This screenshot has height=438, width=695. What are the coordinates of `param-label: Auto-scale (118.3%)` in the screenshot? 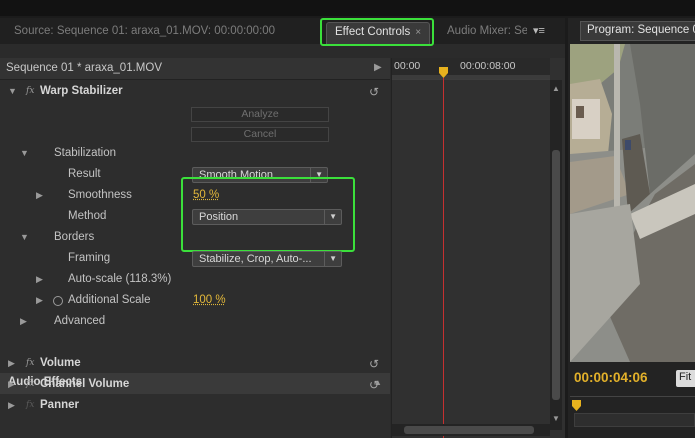 It's located at (120, 279).